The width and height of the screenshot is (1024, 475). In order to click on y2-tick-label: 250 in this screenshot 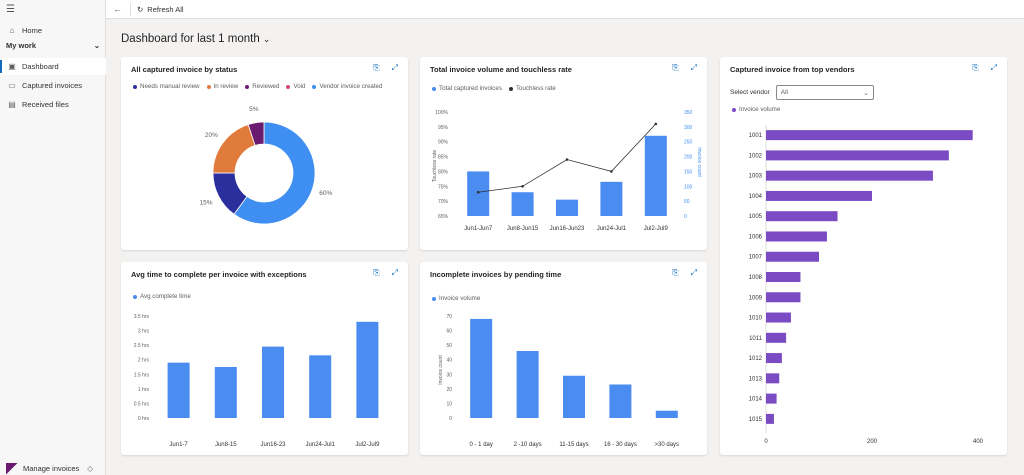, I will do `click(688, 143)`.